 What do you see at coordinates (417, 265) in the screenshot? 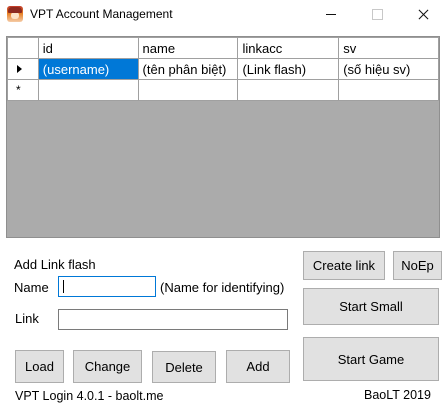
I see `noep-button: NoEp` at bounding box center [417, 265].